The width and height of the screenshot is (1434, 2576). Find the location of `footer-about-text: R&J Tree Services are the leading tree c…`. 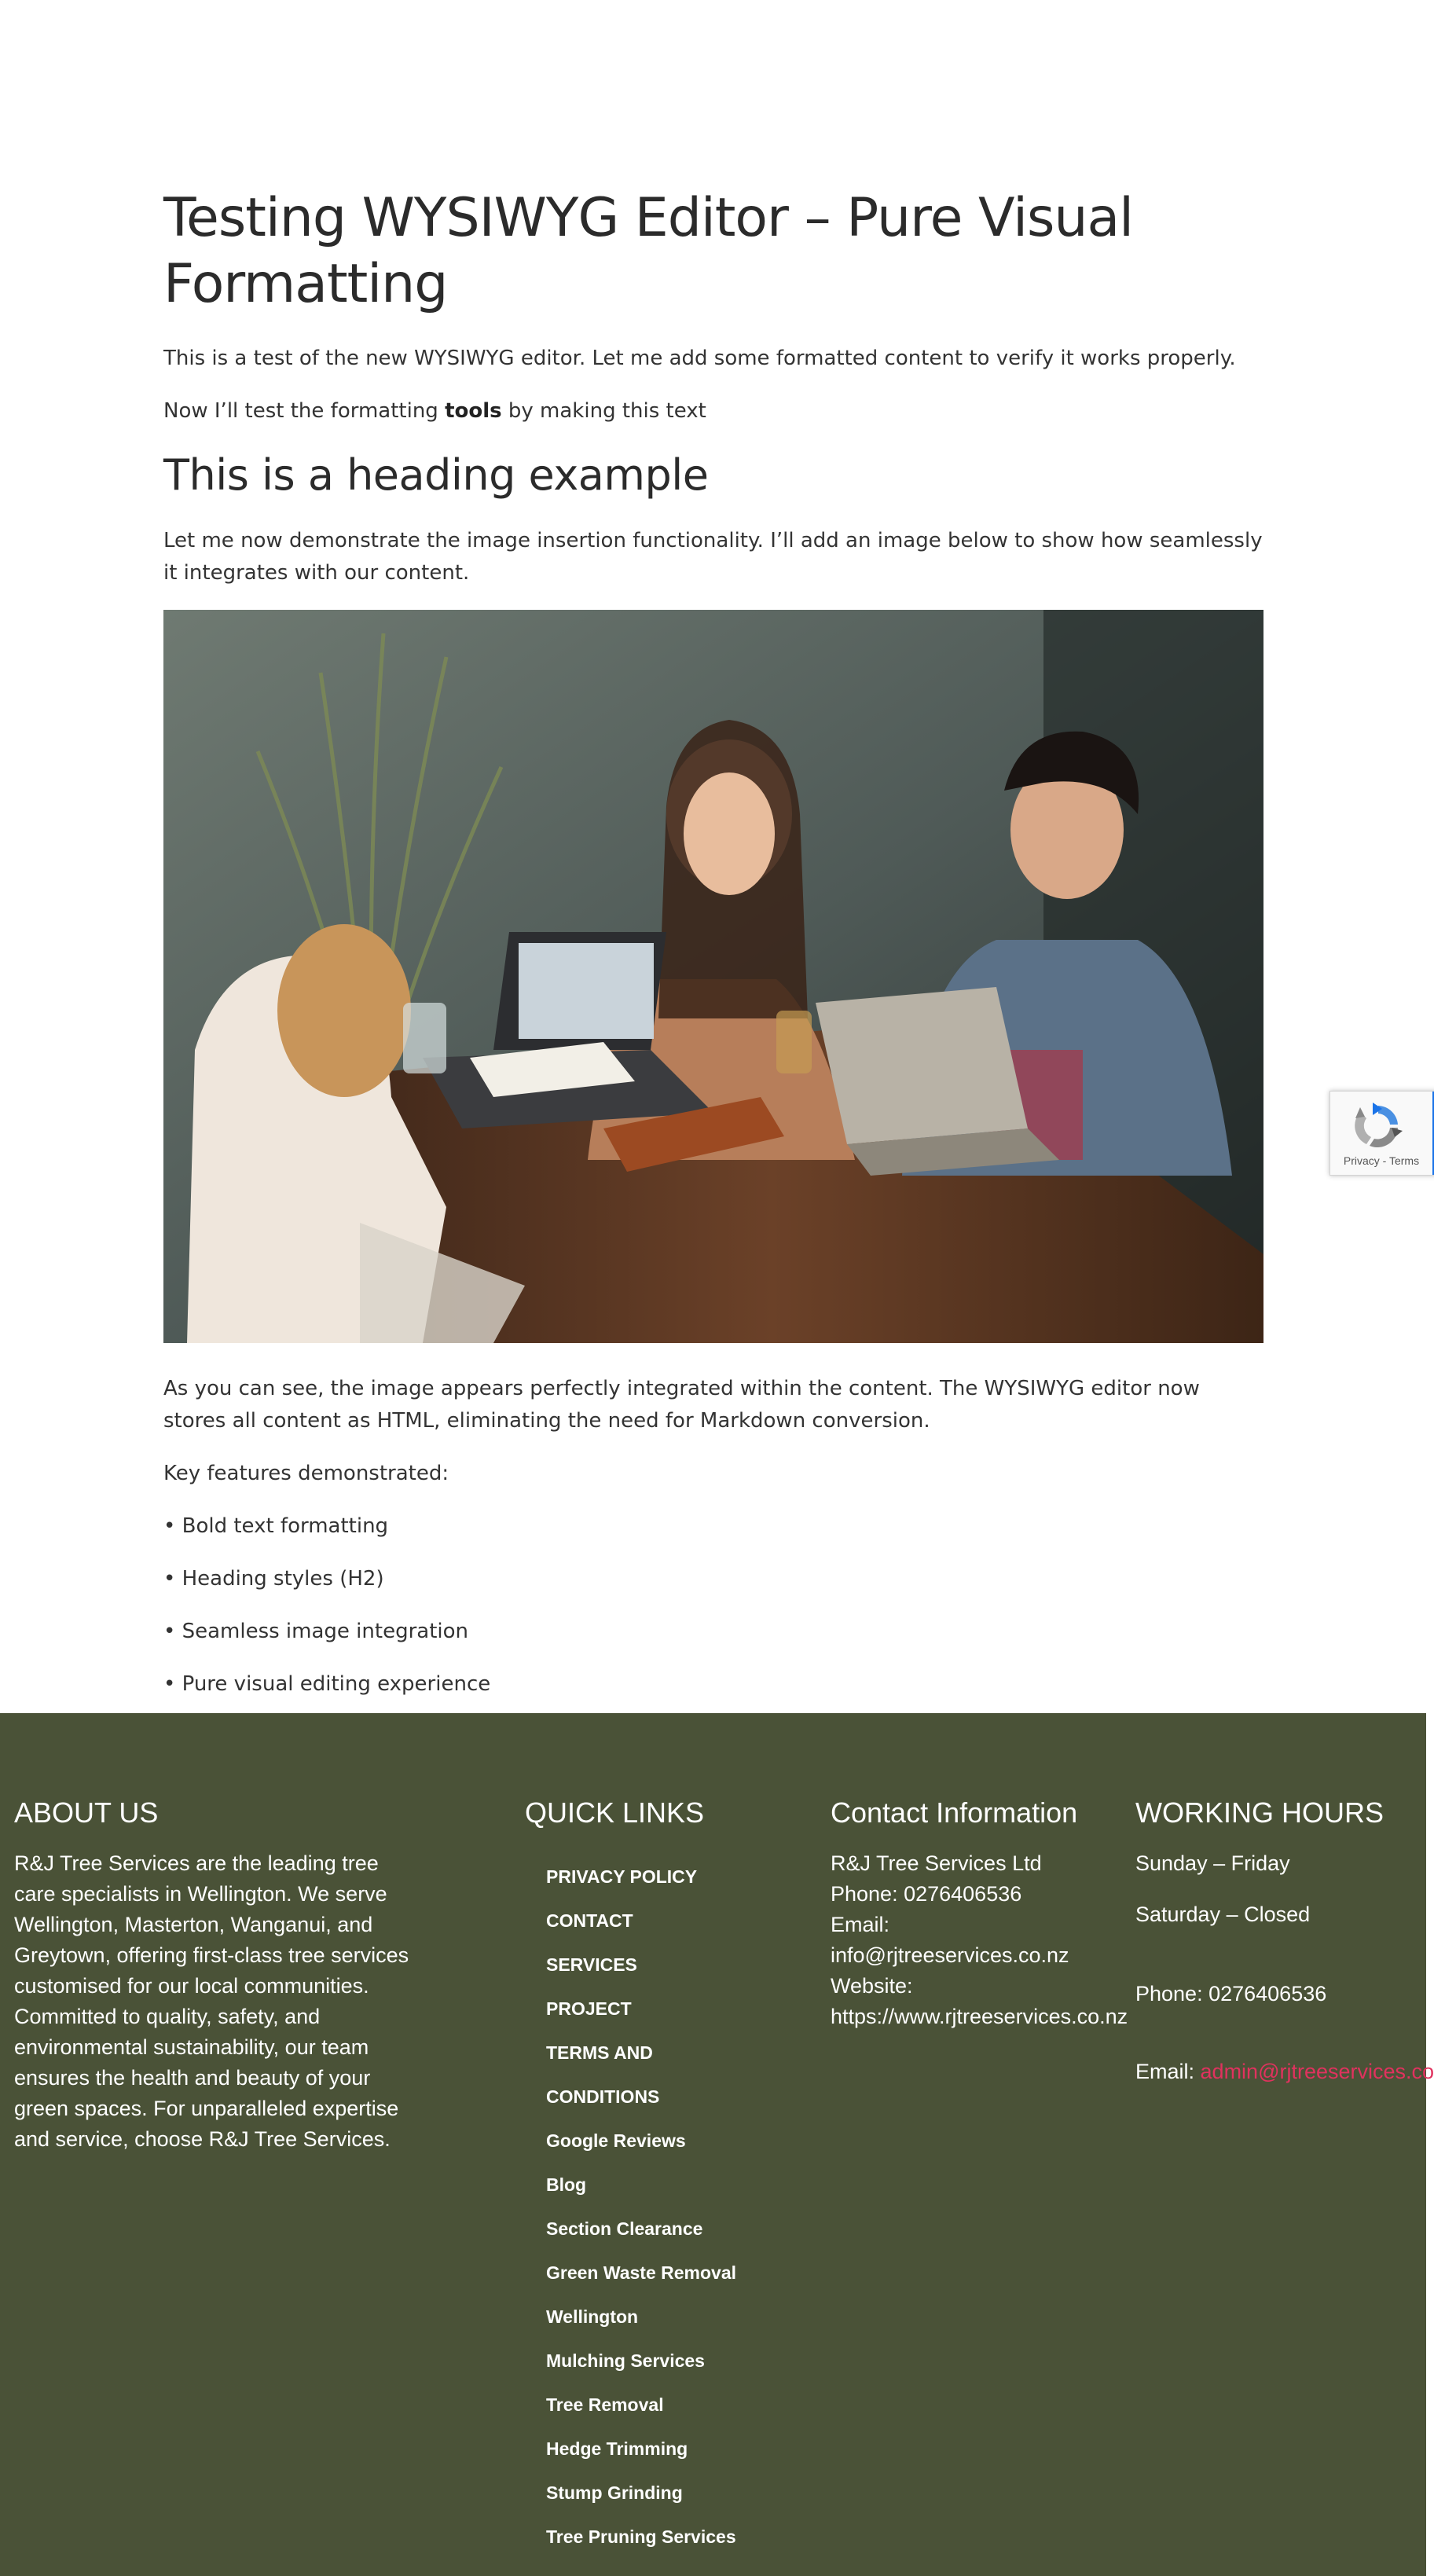

footer-about-text: R&J Tree Services are the leading tree c… is located at coordinates (211, 2001).